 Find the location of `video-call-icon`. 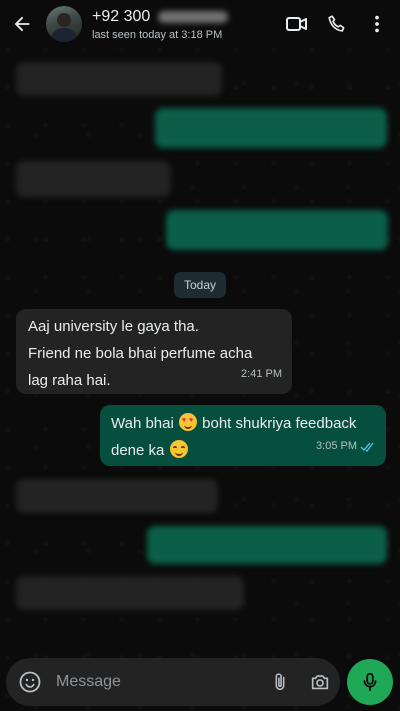

video-call-icon is located at coordinates (296, 24).